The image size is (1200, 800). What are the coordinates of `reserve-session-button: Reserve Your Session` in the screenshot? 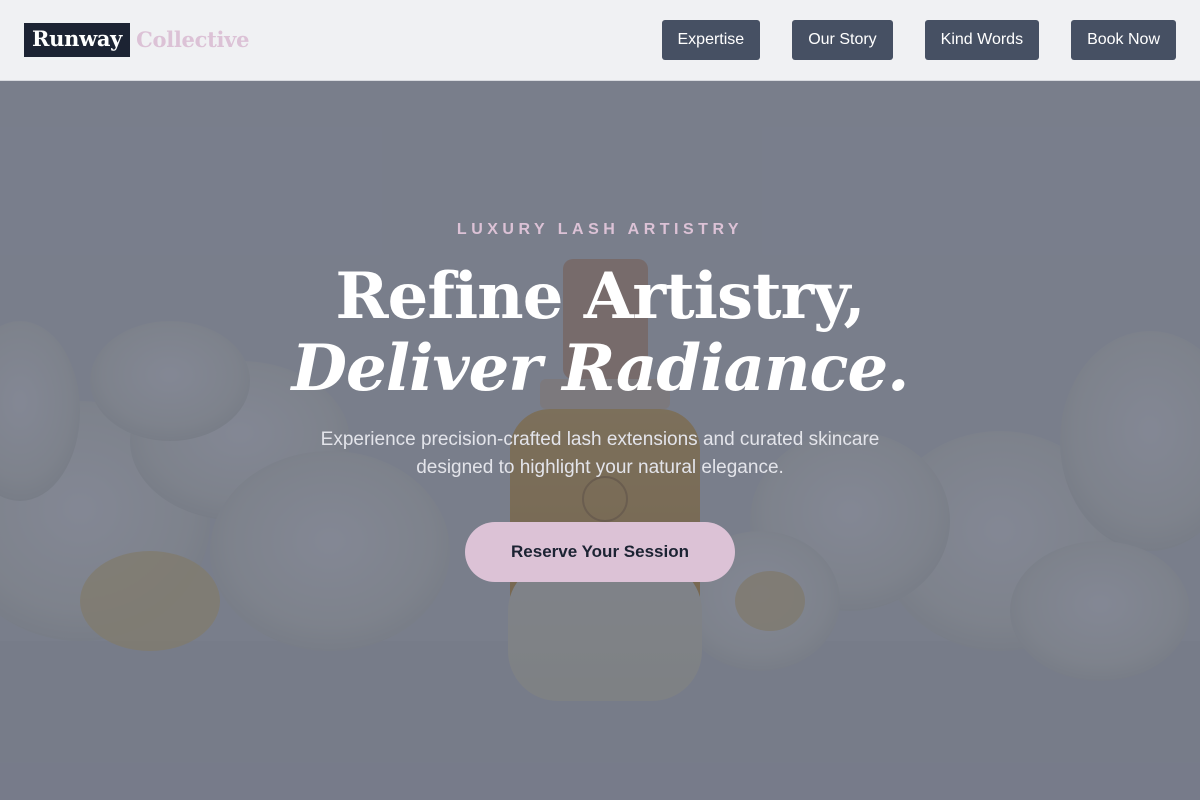 It's located at (600, 552).